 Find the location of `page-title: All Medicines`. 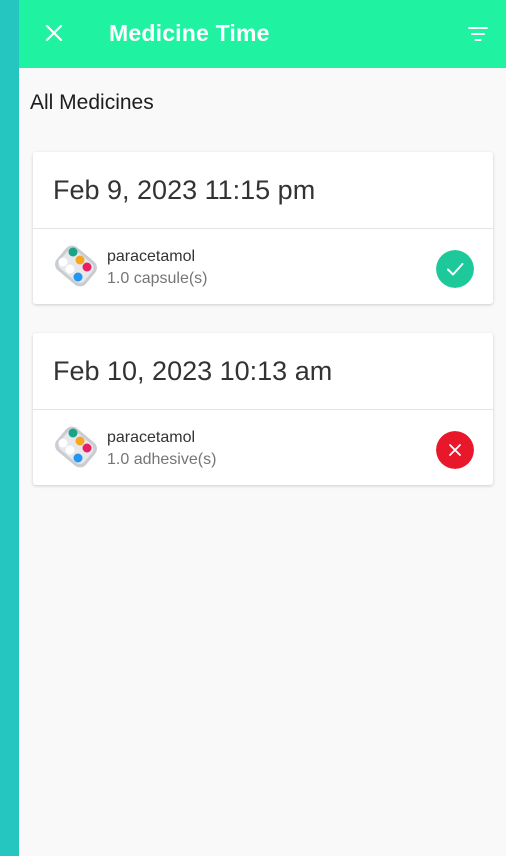

page-title: All Medicines is located at coordinates (92, 102).